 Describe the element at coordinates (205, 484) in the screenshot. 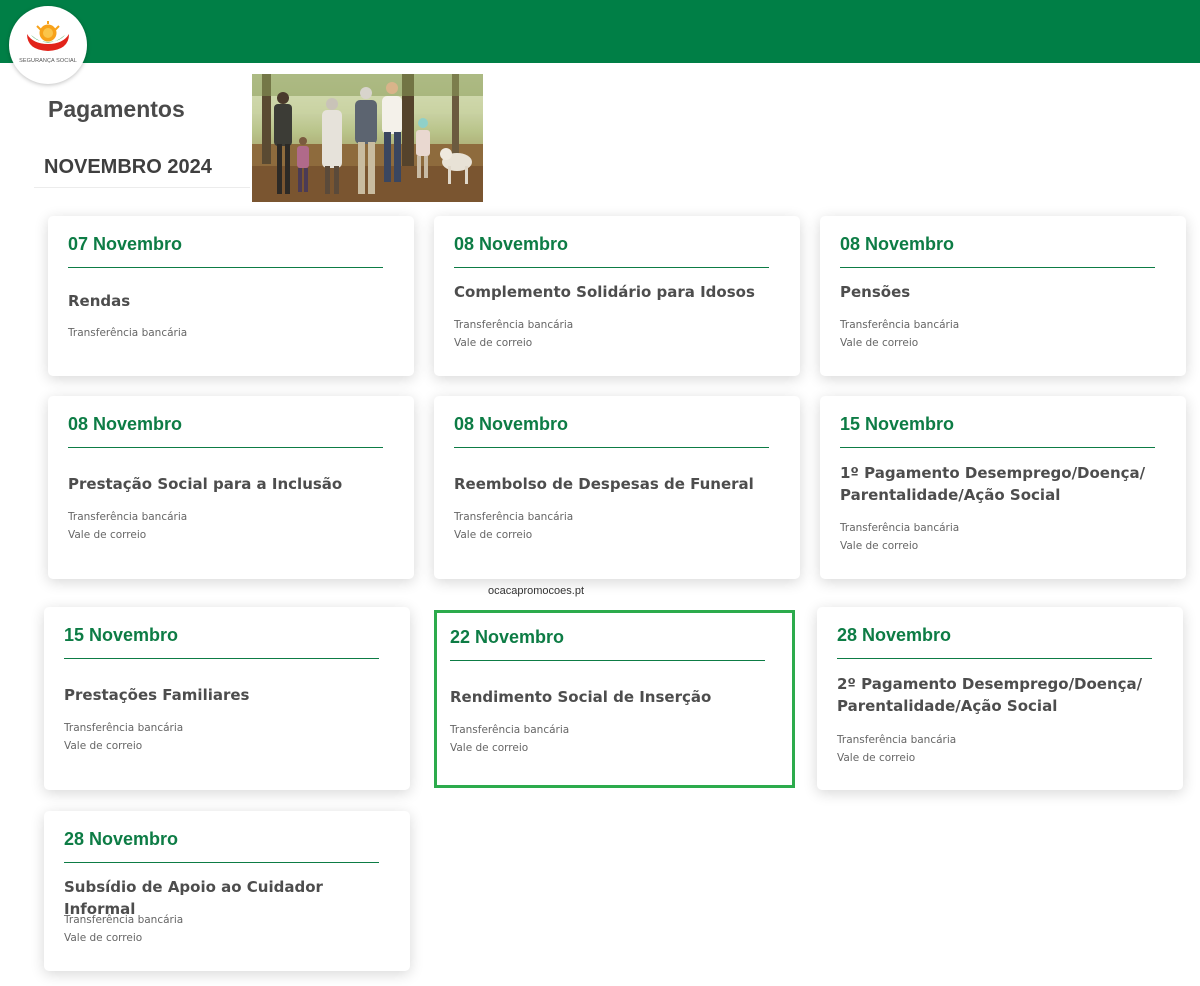

I see `payment-title: Prestação Social para a Inclusão` at that location.